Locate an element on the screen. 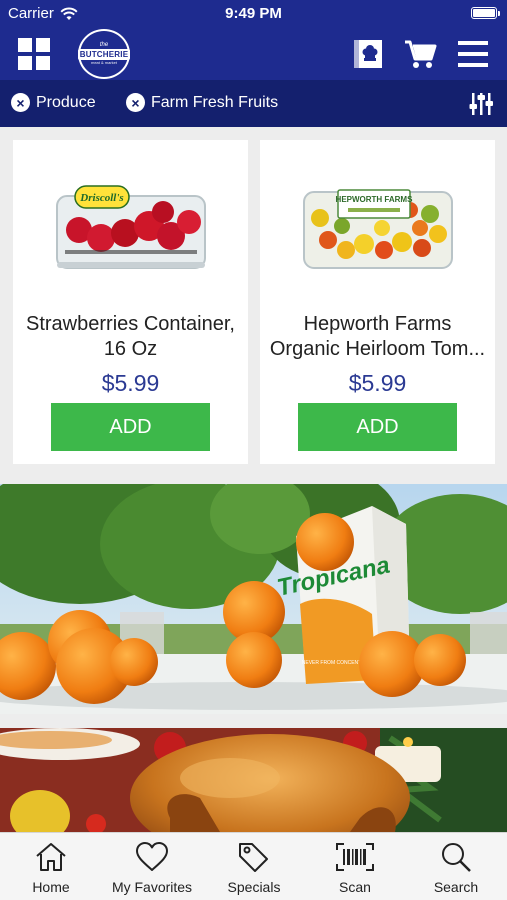 Image resolution: width=507 pixels, height=900 pixels. status-bar: Carrier 9:49 PM is located at coordinates (253, 14).